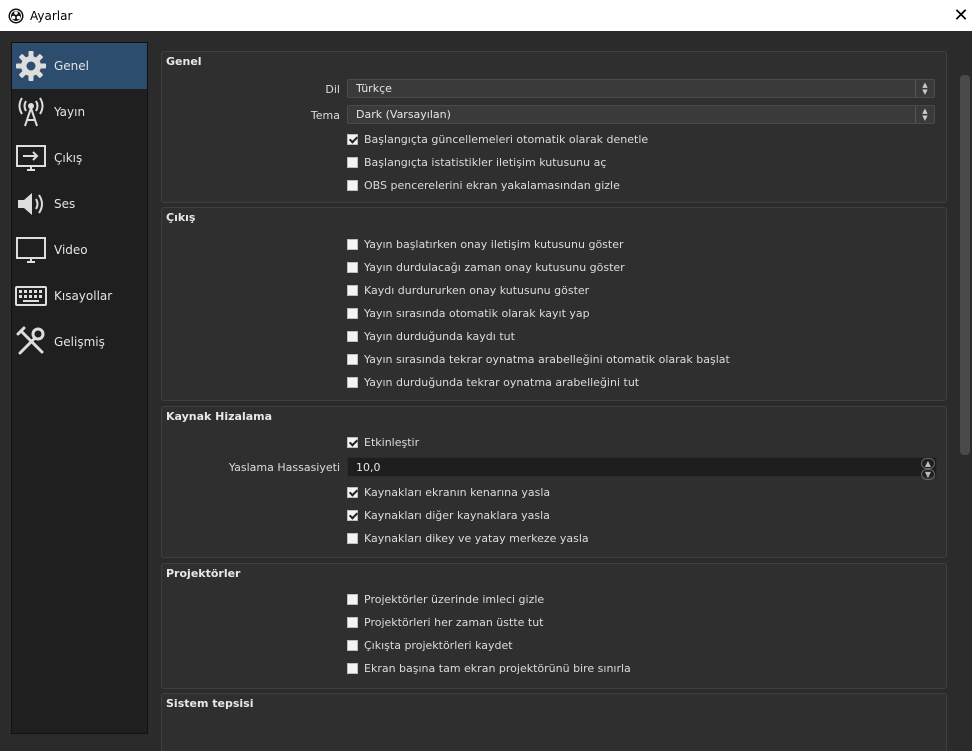 The width and height of the screenshot is (972, 751). What do you see at coordinates (210, 703) in the screenshot?
I see `group-title: Sistem tepsisi` at bounding box center [210, 703].